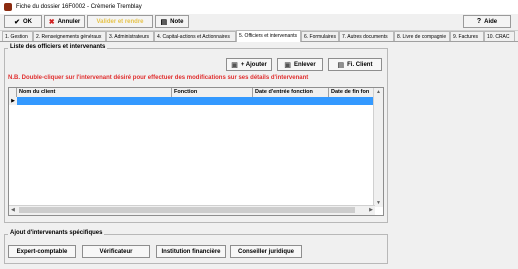 This screenshot has width=518, height=269. I want to click on conseiller-juridique-button: Conseiller juridique, so click(266, 251).